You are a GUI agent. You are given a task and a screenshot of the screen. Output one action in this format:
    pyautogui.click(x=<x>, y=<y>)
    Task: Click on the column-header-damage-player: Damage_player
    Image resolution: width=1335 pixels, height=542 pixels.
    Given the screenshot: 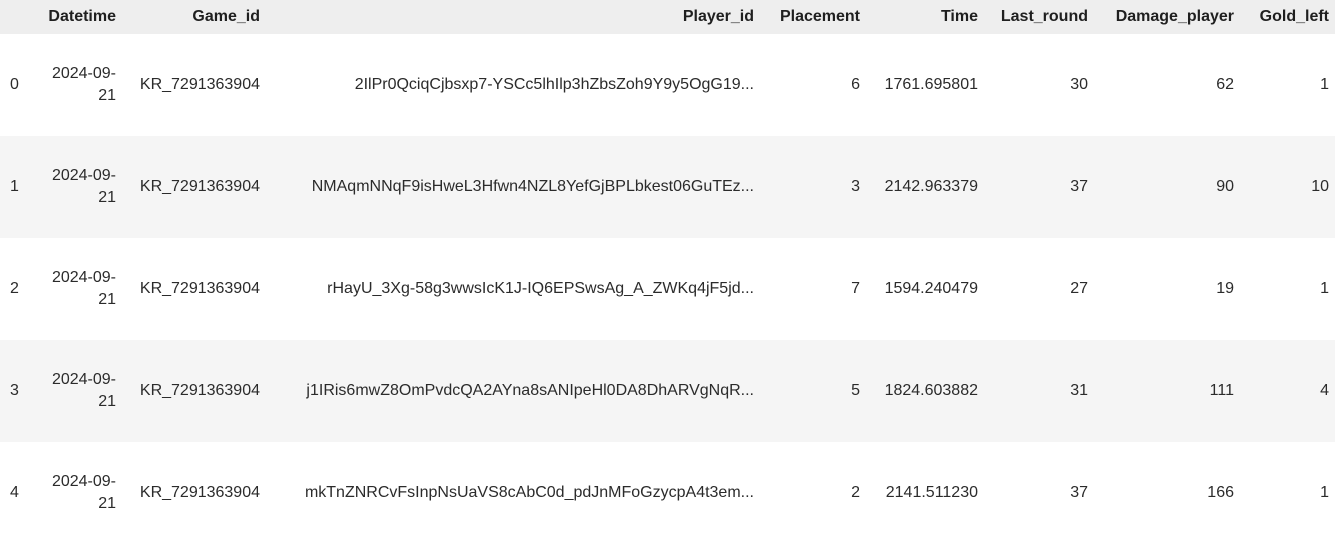 What is the action you would take?
    pyautogui.click(x=1174, y=16)
    